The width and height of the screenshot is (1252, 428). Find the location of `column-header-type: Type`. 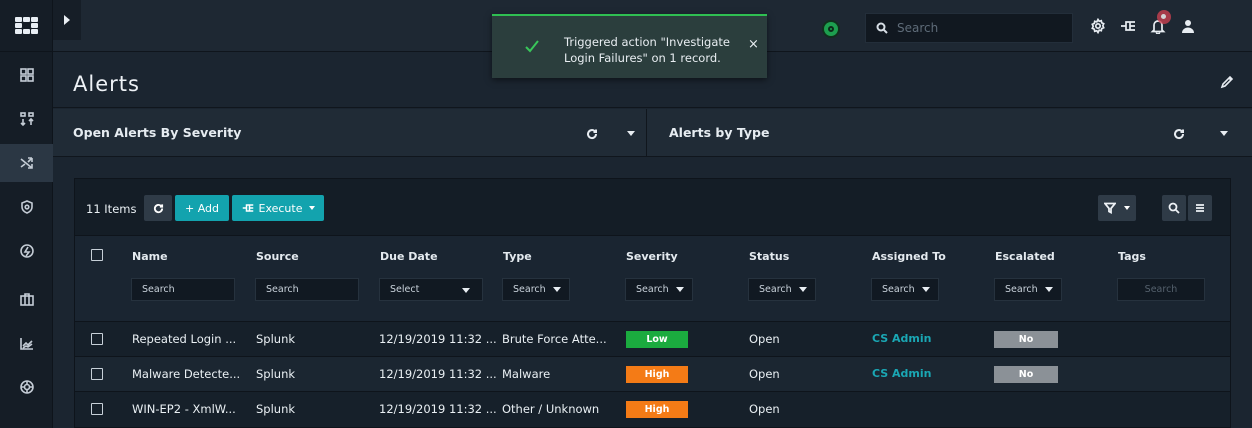

column-header-type: Type is located at coordinates (517, 256).